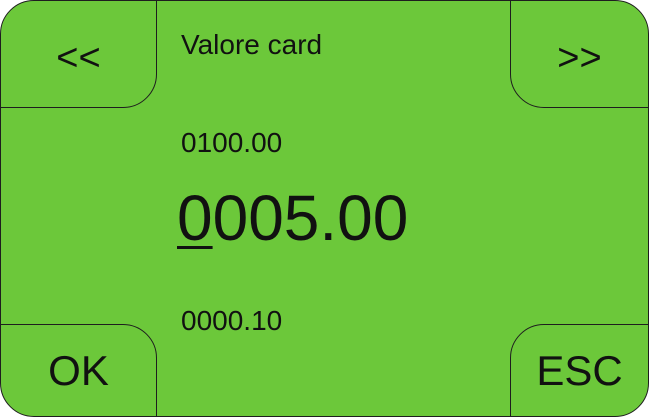 Image resolution: width=649 pixels, height=417 pixels. What do you see at coordinates (579, 57) in the screenshot?
I see `next-button-label: >>` at bounding box center [579, 57].